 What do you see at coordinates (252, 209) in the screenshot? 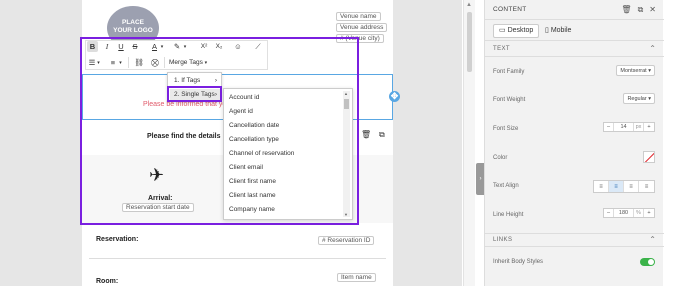
I see `tag-option: Company name` at bounding box center [252, 209].